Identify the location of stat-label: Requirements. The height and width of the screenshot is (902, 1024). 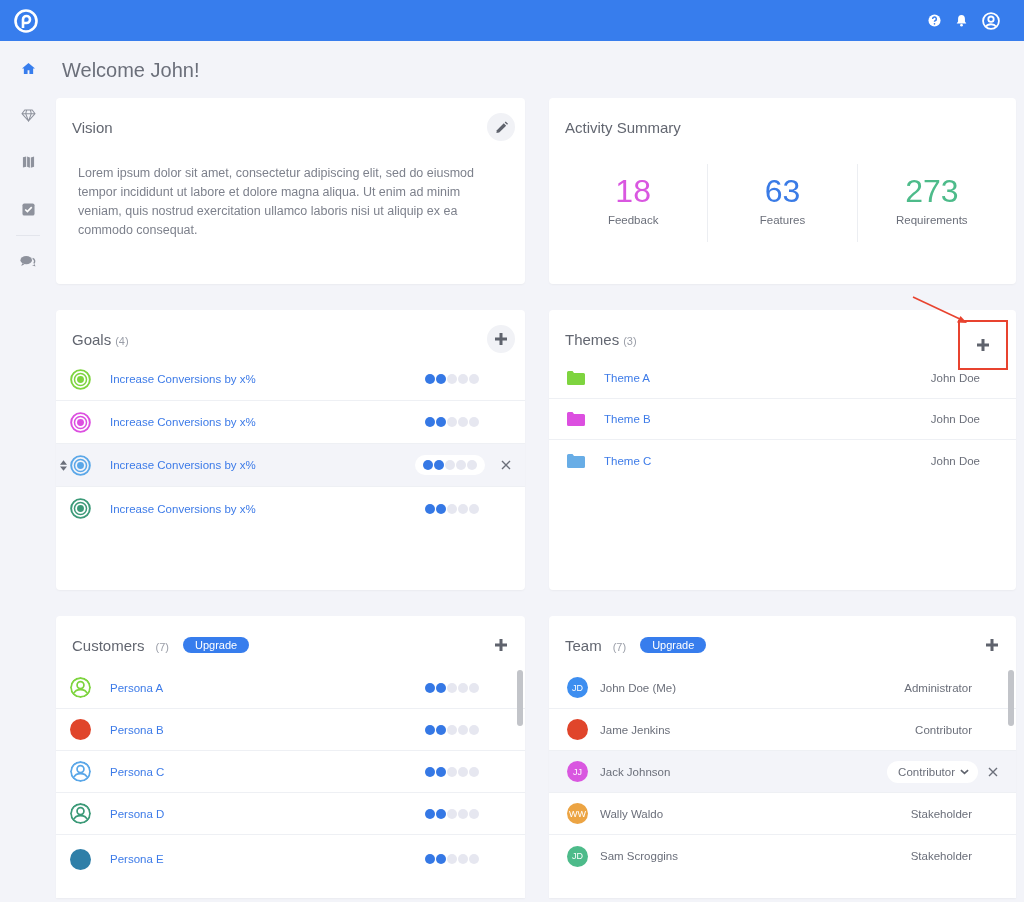
(932, 220).